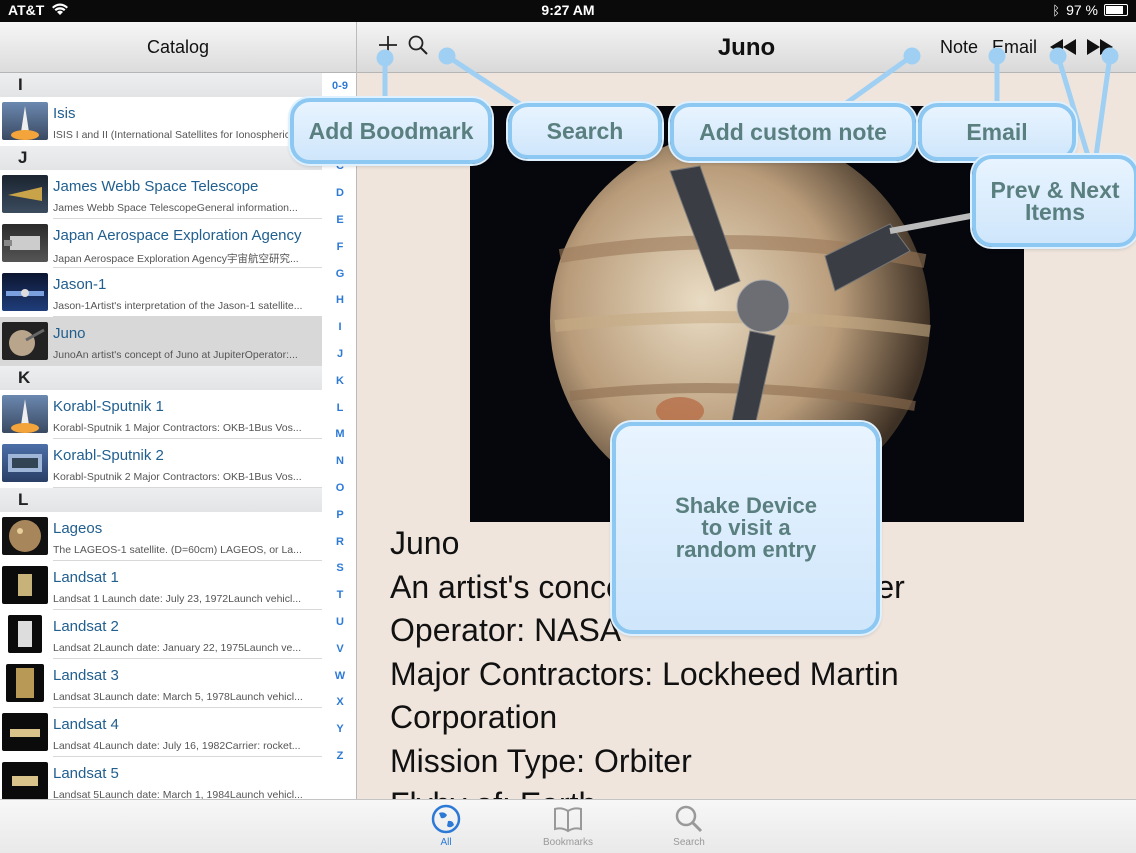  I want to click on tab-label: All, so click(446, 842).